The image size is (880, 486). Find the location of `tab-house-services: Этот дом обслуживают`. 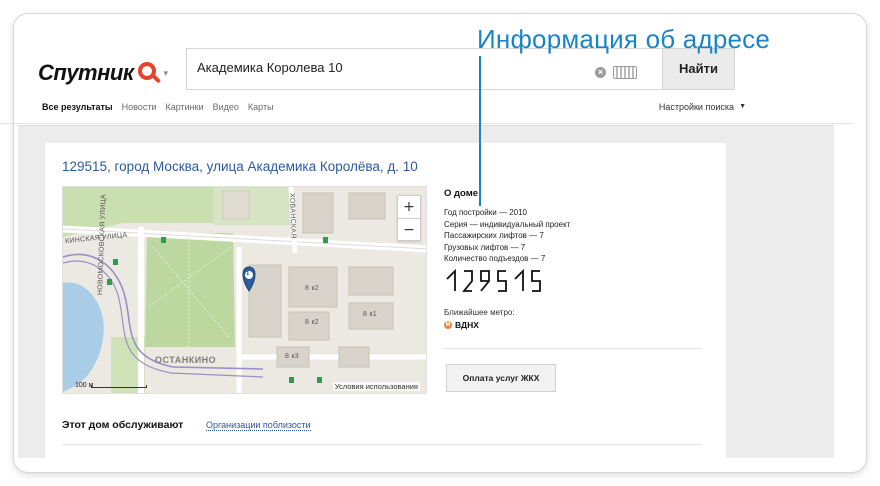

tab-house-services: Этот дом обслуживают is located at coordinates (122, 425).